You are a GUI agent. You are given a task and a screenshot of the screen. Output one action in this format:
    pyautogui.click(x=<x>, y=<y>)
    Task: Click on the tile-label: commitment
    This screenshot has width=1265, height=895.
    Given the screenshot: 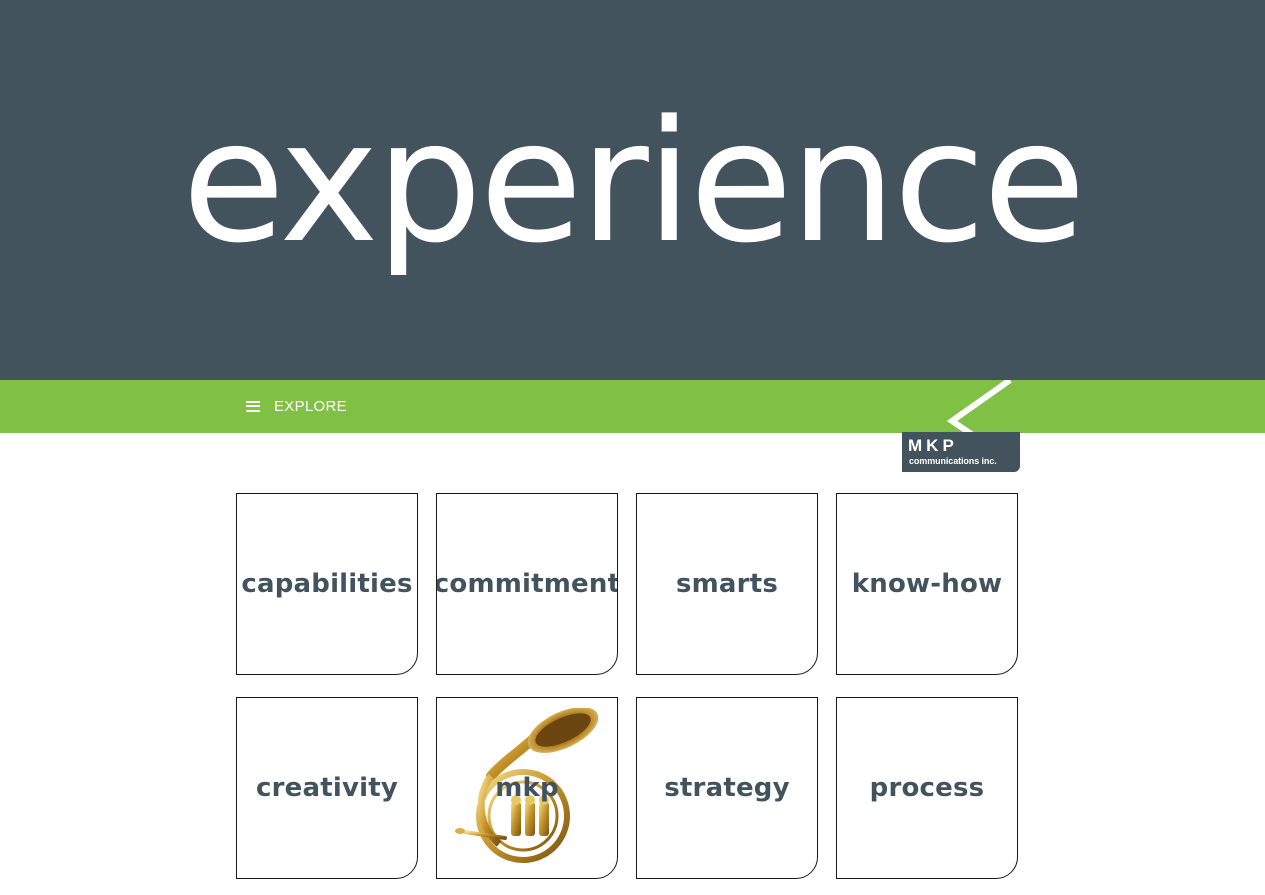 What is the action you would take?
    pyautogui.click(x=527, y=584)
    